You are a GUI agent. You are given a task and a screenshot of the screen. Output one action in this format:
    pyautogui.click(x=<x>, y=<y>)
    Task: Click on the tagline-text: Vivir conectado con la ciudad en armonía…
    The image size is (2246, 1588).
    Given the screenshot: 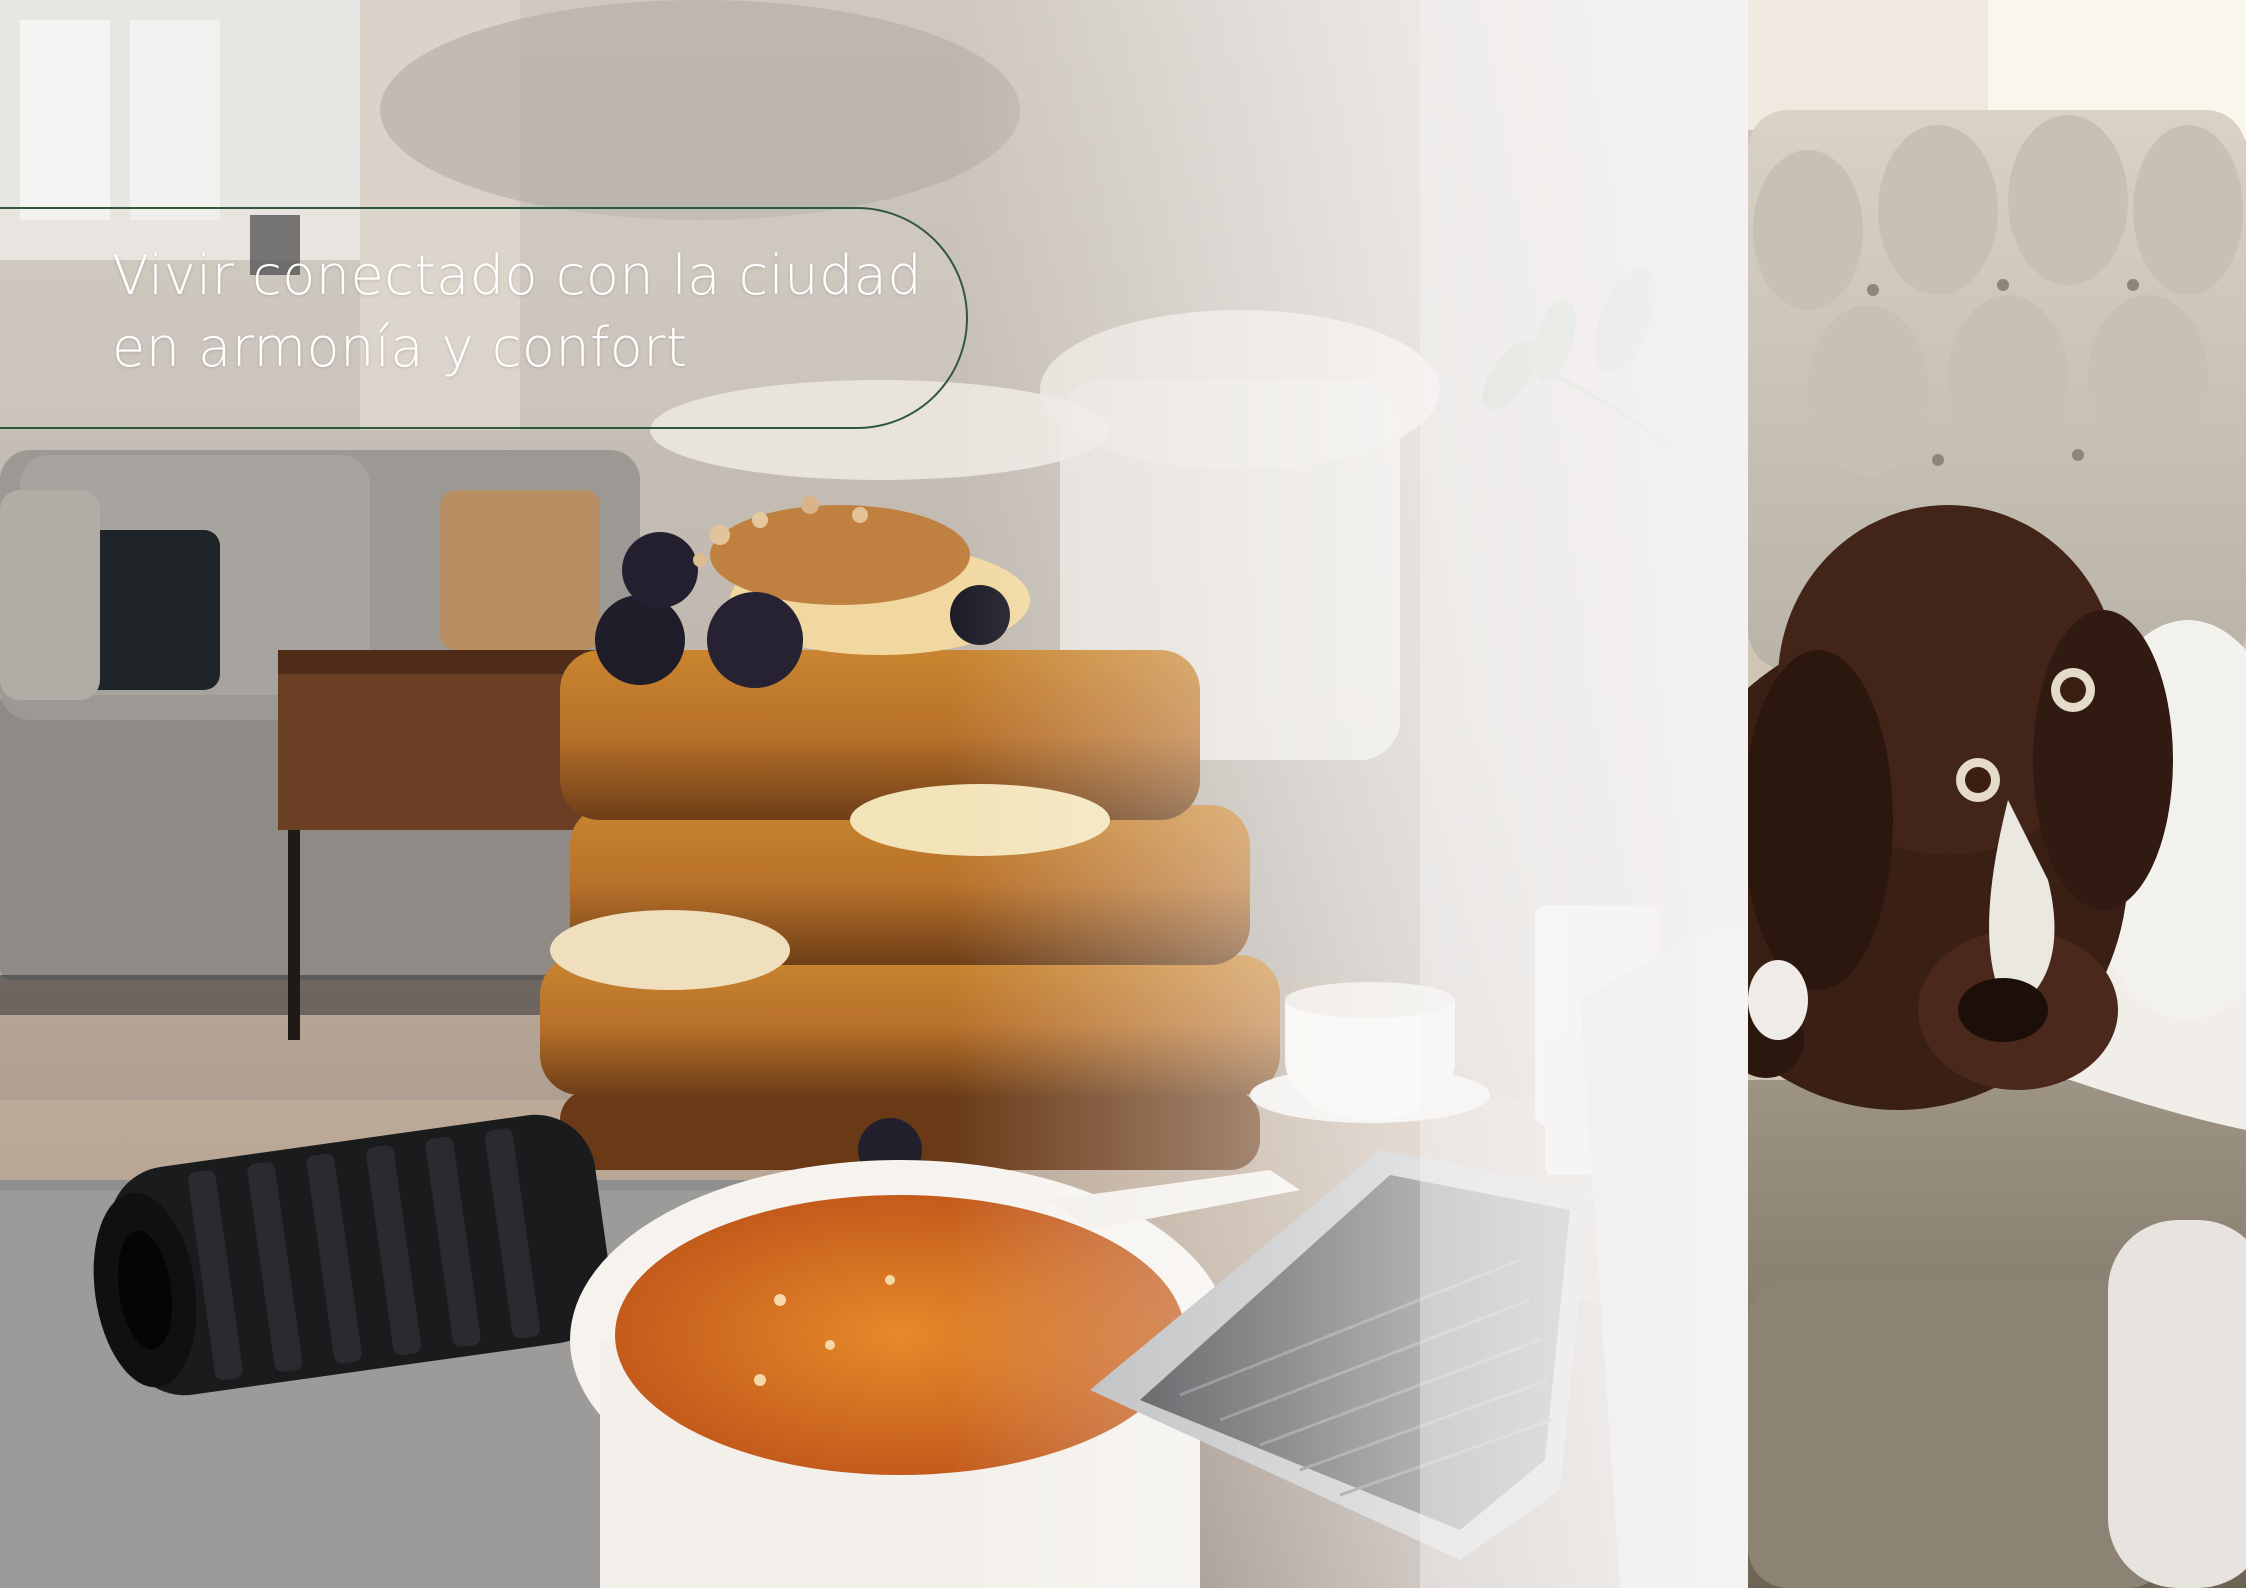 What is the action you would take?
    pyautogui.click(x=542, y=312)
    